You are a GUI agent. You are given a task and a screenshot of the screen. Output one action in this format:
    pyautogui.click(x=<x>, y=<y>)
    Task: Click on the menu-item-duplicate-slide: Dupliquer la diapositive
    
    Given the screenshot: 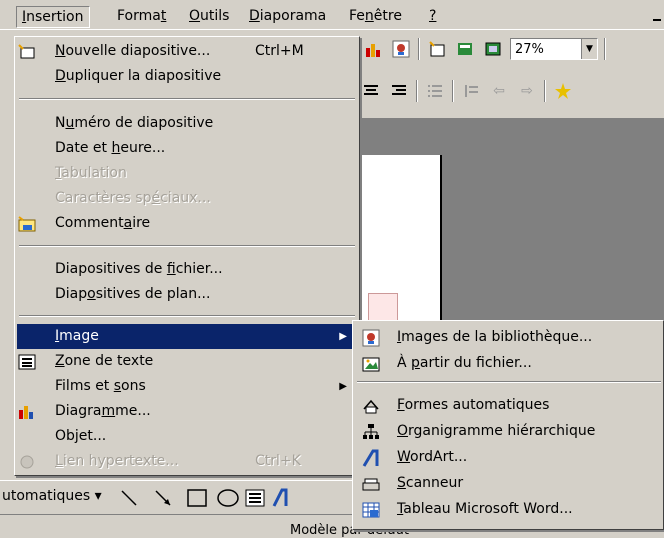 What is the action you would take?
    pyautogui.click(x=187, y=76)
    